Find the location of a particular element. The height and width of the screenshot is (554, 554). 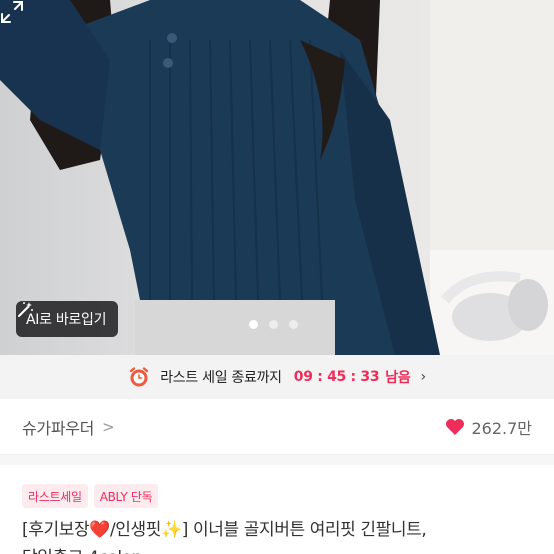

chevron-right-icon: › is located at coordinates (423, 377).